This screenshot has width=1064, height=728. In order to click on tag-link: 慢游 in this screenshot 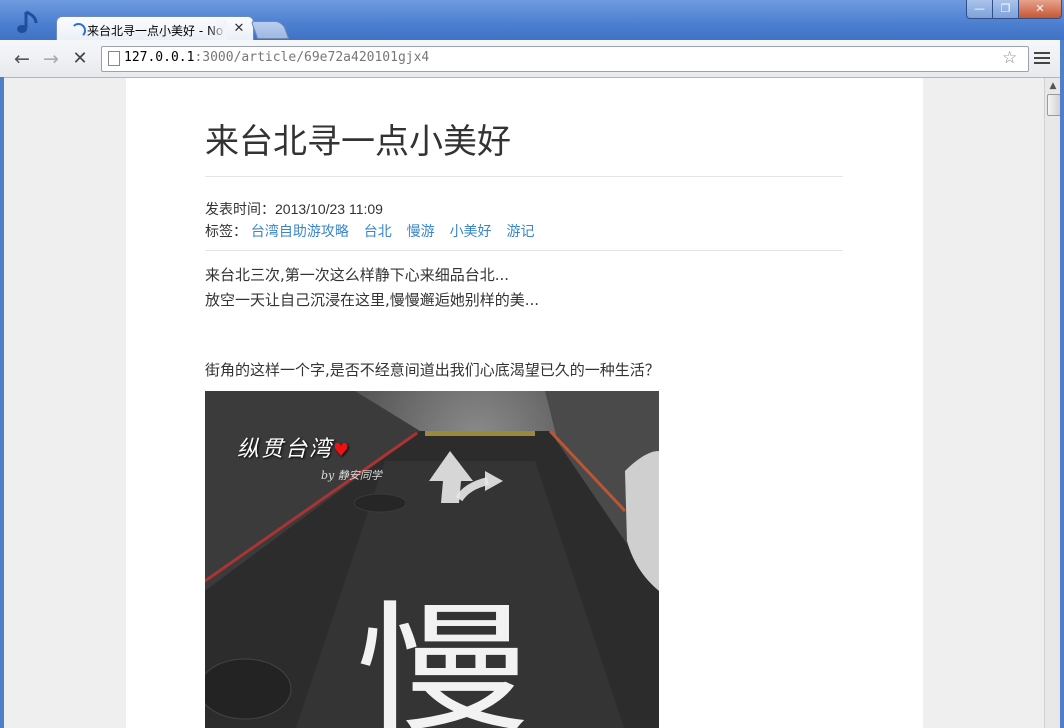, I will do `click(421, 231)`.